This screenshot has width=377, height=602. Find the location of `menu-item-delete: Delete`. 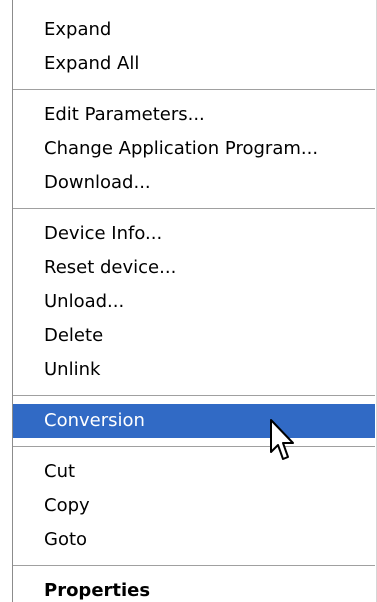

menu-item-delete: Delete is located at coordinates (194, 336).